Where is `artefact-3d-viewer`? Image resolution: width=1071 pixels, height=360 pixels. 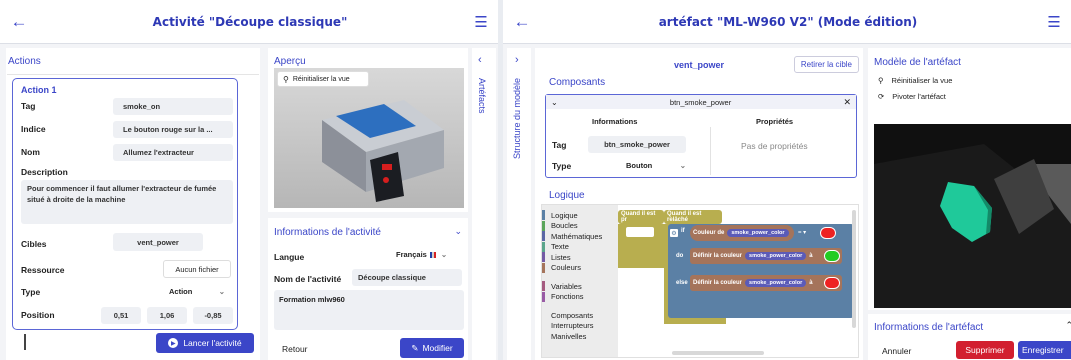
artefact-3d-viewer is located at coordinates (972, 216).